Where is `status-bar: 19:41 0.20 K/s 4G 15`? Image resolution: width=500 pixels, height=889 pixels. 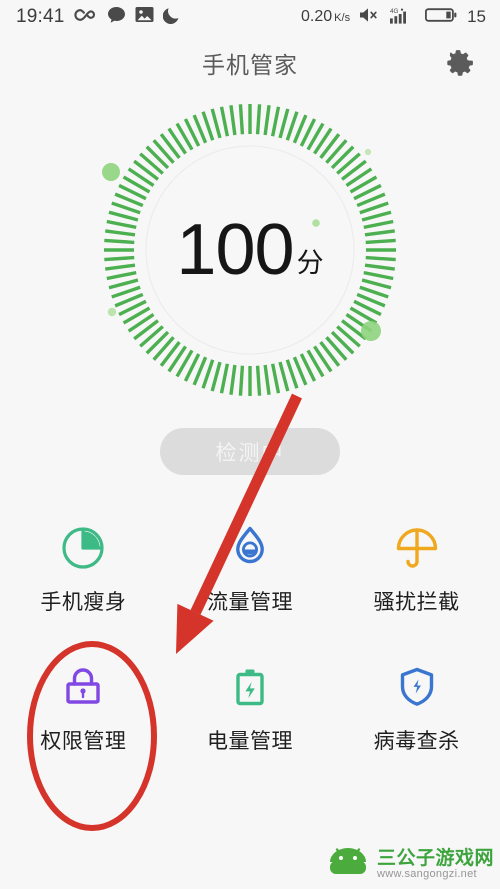
status-bar: 19:41 0.20 K/s 4G 15 is located at coordinates (250, 17).